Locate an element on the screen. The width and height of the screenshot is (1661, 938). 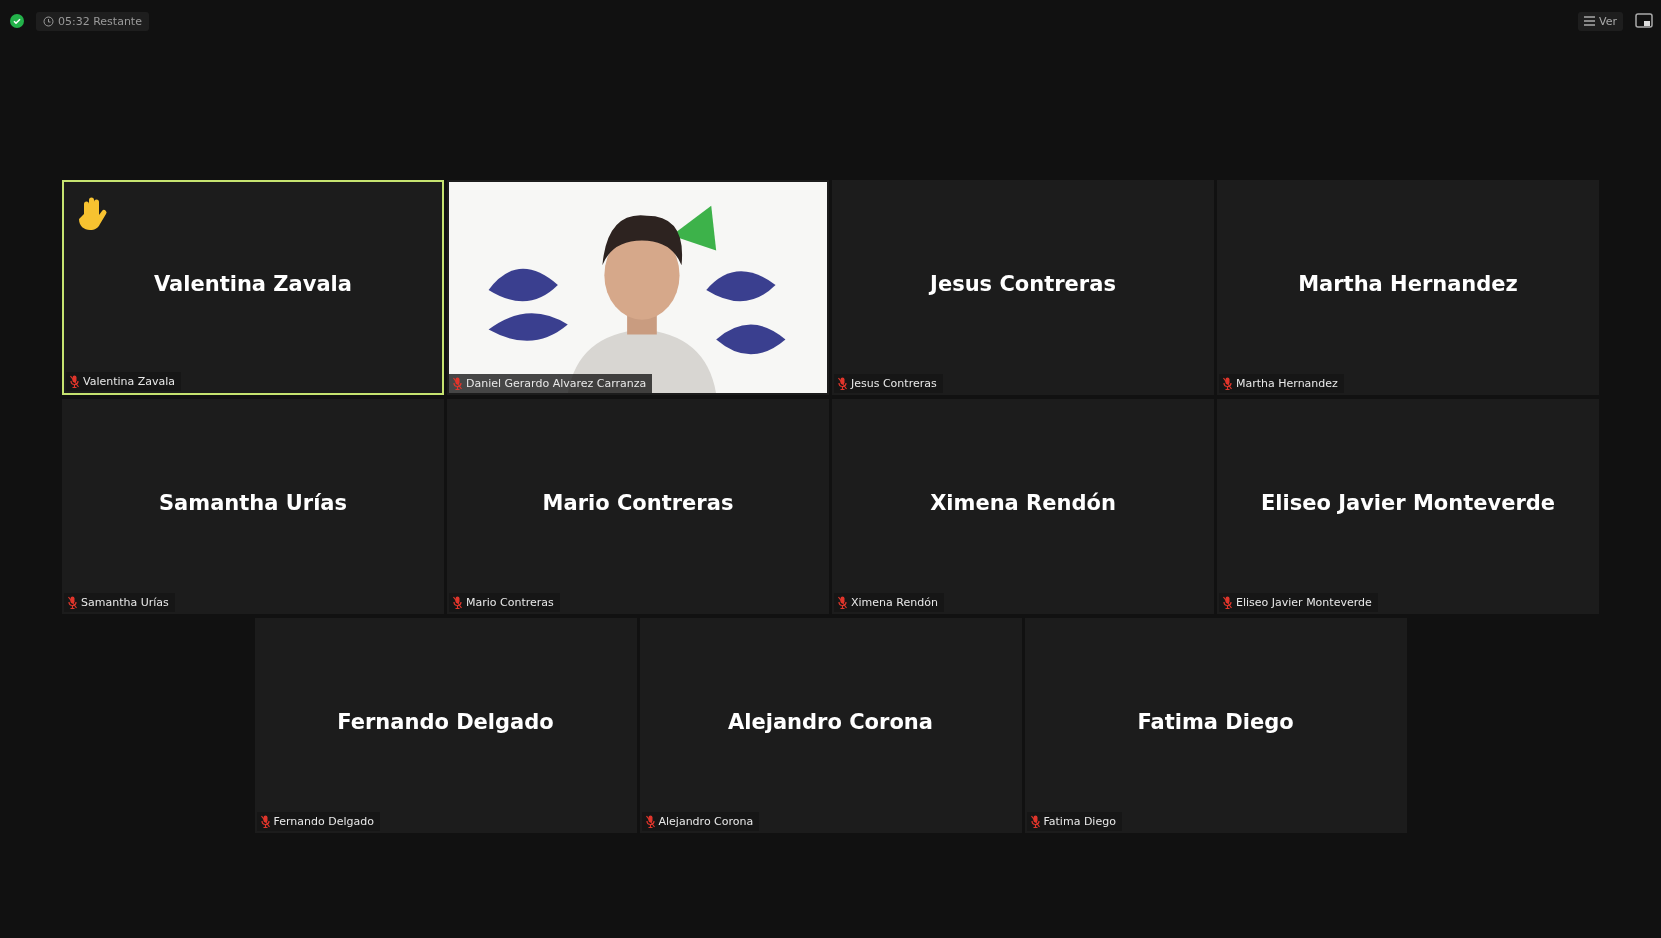
participant-name: Eliseo Javier Monteverde is located at coordinates (1408, 502).